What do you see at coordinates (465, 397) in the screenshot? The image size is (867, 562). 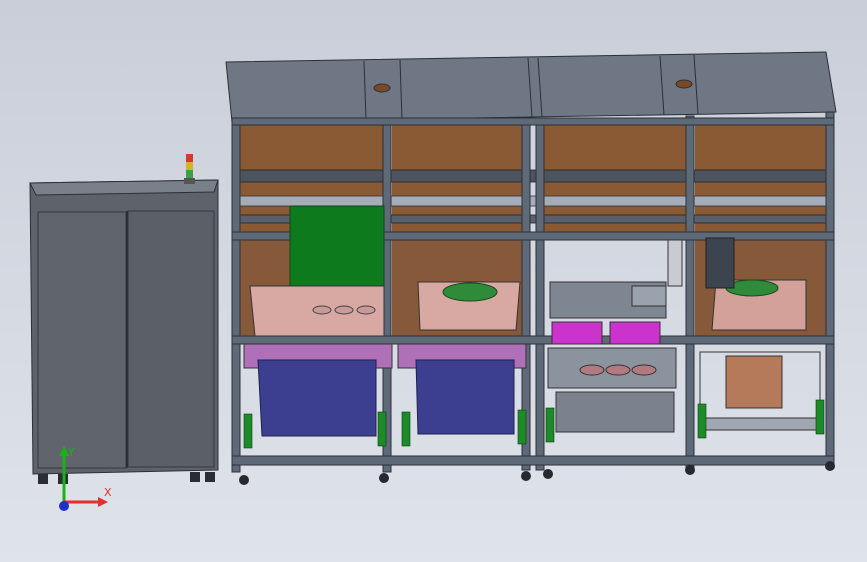 I see `purple-tray-right` at bounding box center [465, 397].